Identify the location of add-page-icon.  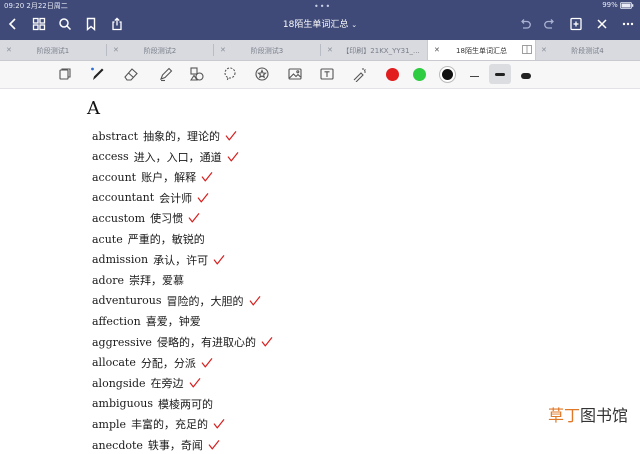
(576, 24).